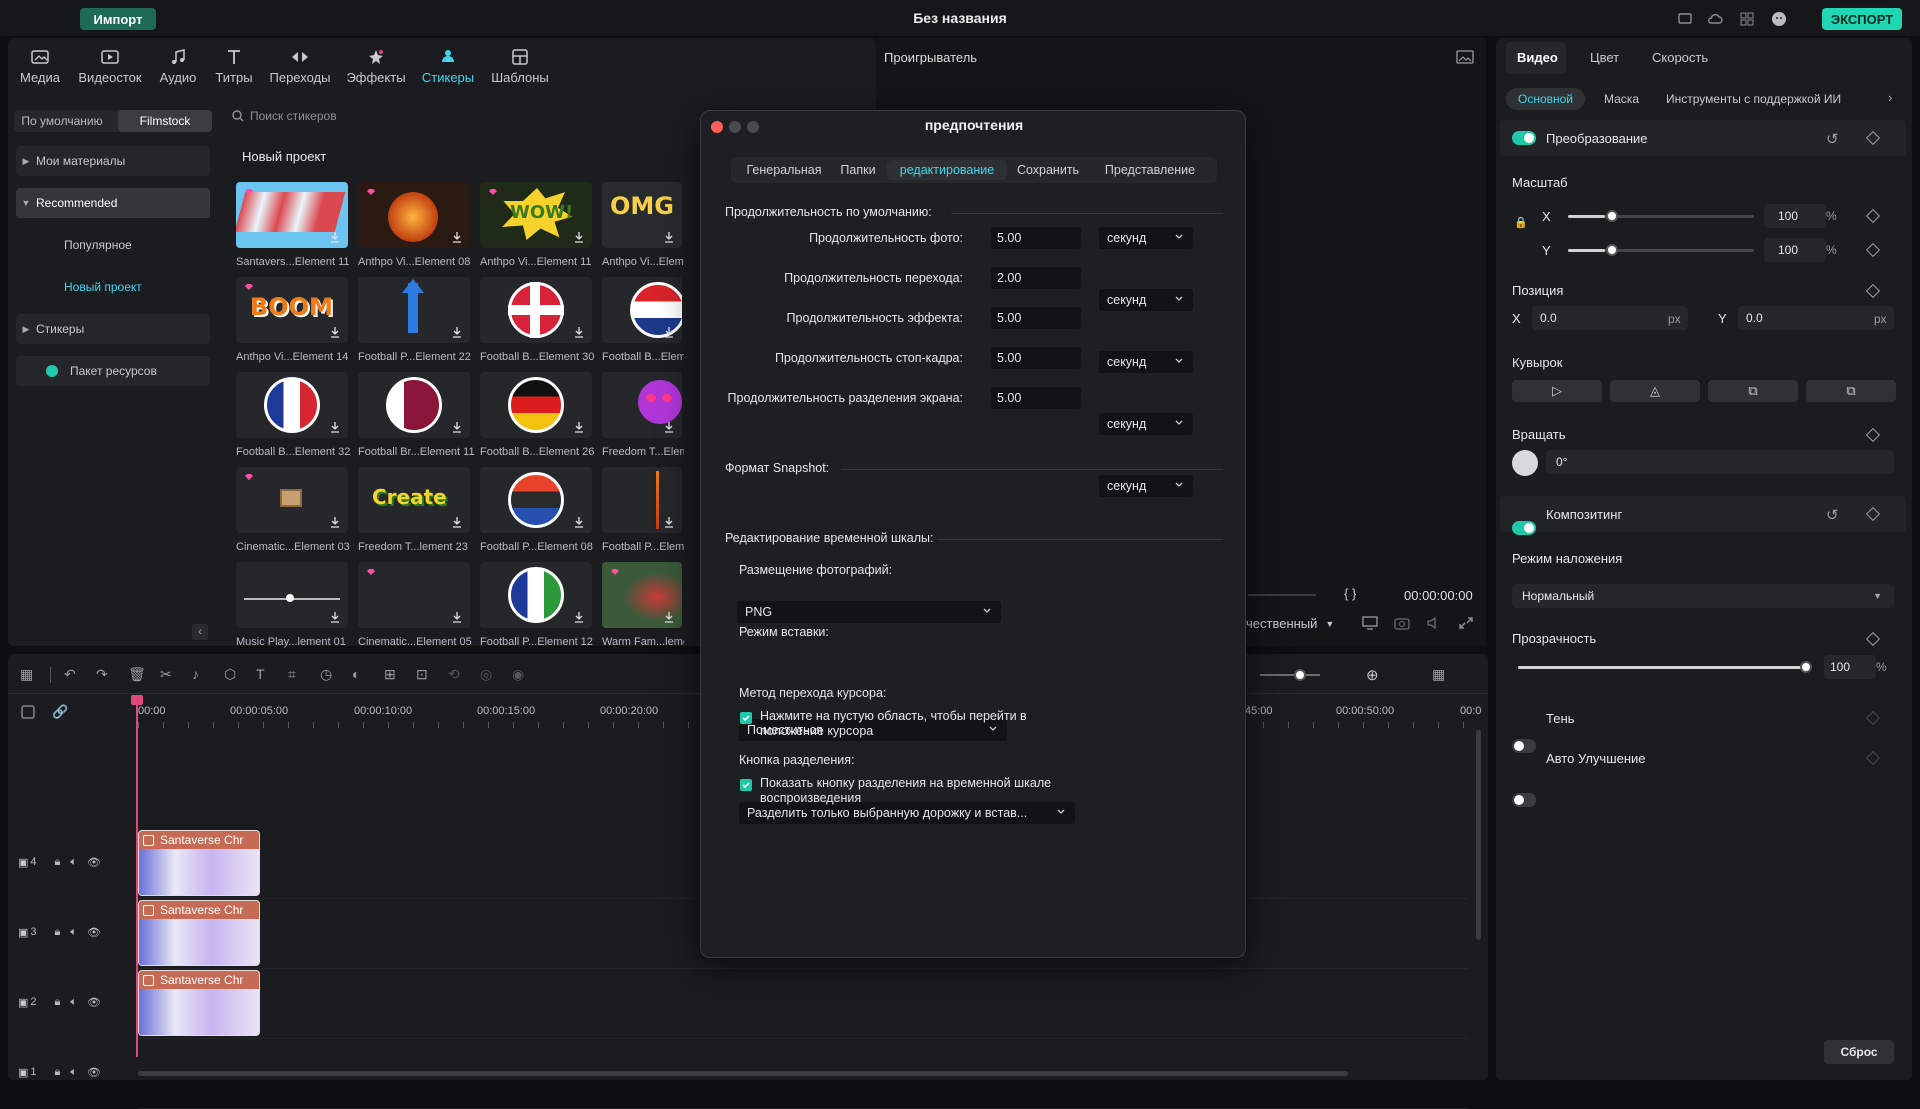  Describe the element at coordinates (784, 170) in the screenshot. I see `tab-general: Генеральная` at that location.